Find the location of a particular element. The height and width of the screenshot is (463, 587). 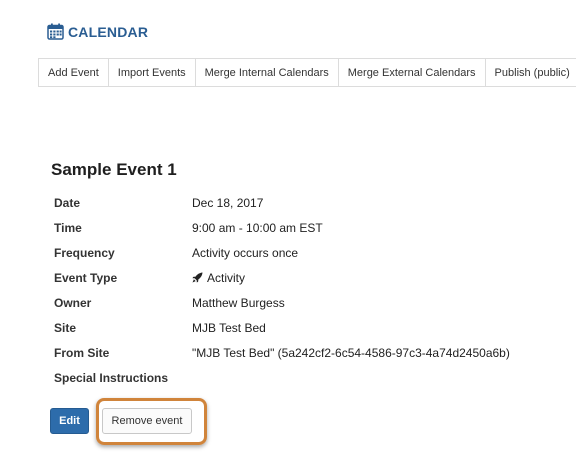

detail-value: MJB Test Bed is located at coordinates (229, 327).